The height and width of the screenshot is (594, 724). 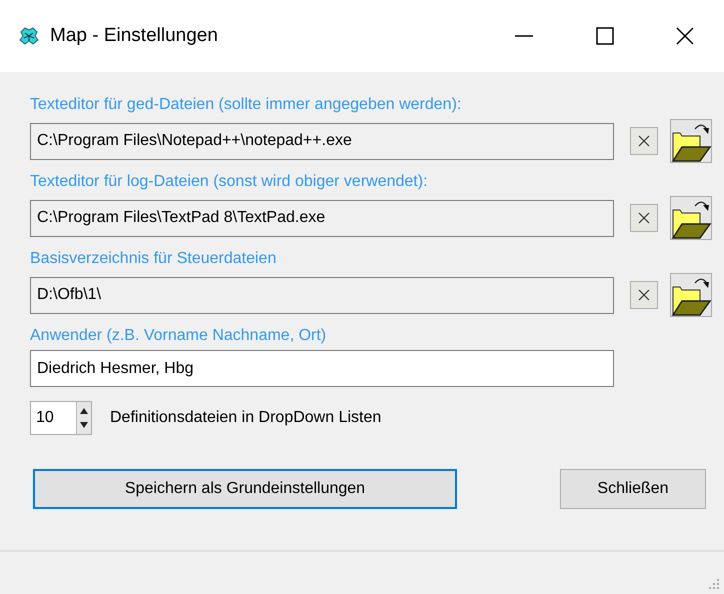 What do you see at coordinates (179, 336) in the screenshot?
I see `field-label: Anwender (z.B. Vorname Nachname, Ort)` at bounding box center [179, 336].